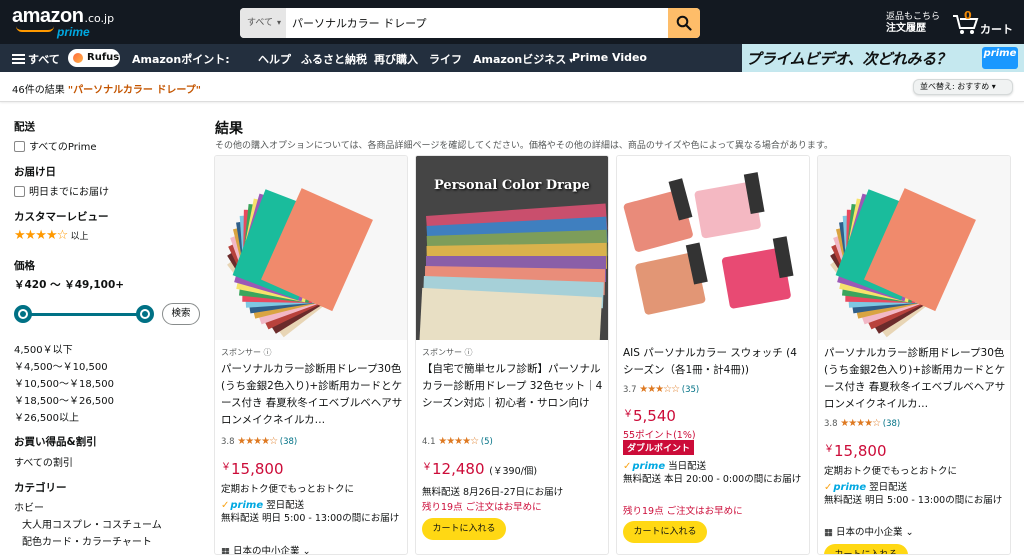  I want to click on results-query: "パーソナルカラー ドレープ", so click(134, 90).